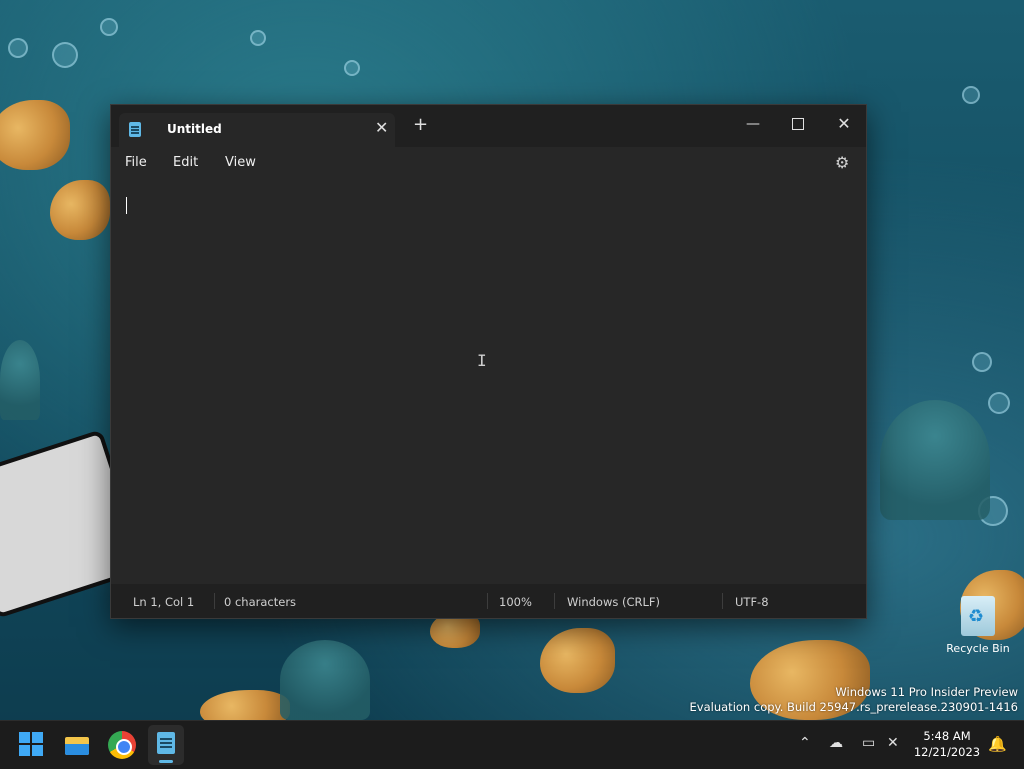 This screenshot has width=1024, height=769. What do you see at coordinates (381, 127) in the screenshot?
I see `tab-close-button: ✕` at bounding box center [381, 127].